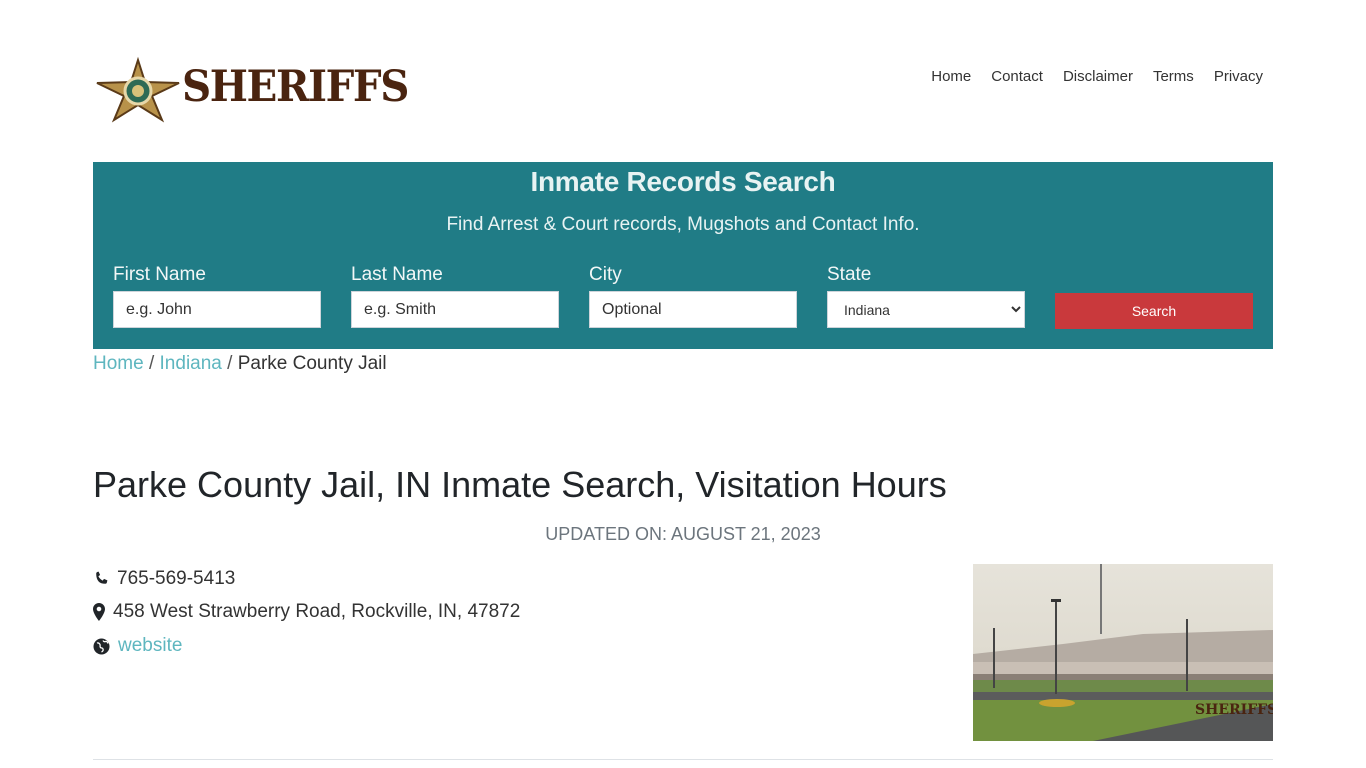 The image size is (1366, 768). I want to click on last-name-input, so click(455, 309).